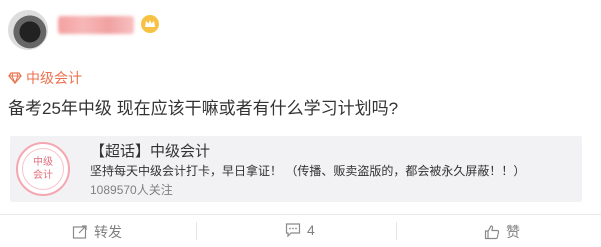 The image size is (601, 247). What do you see at coordinates (54, 78) in the screenshot?
I see `topic-tag-label: 中级会计` at bounding box center [54, 78].